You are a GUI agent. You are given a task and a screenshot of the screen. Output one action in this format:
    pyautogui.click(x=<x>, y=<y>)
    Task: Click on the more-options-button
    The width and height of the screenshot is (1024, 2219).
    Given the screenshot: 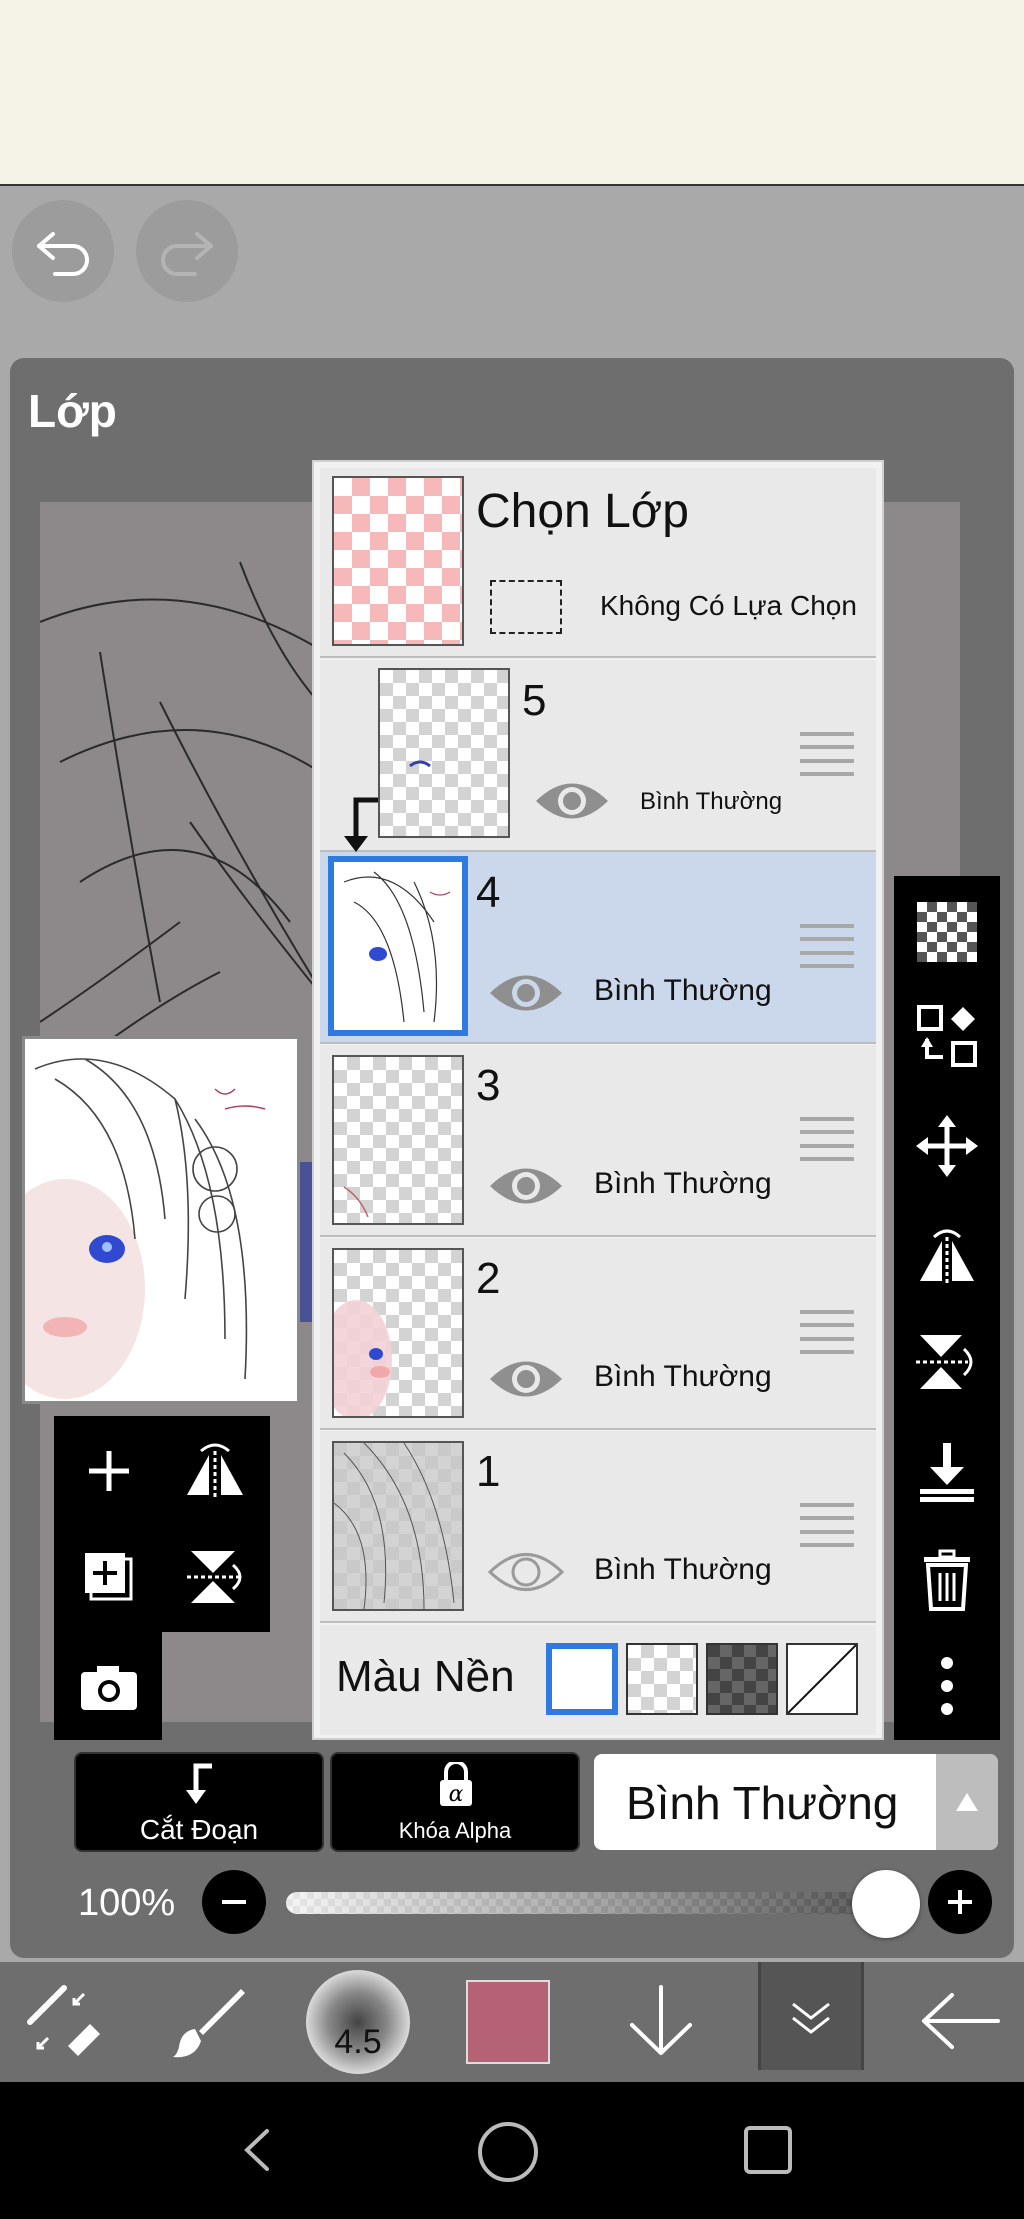 What is the action you would take?
    pyautogui.click(x=947, y=1686)
    